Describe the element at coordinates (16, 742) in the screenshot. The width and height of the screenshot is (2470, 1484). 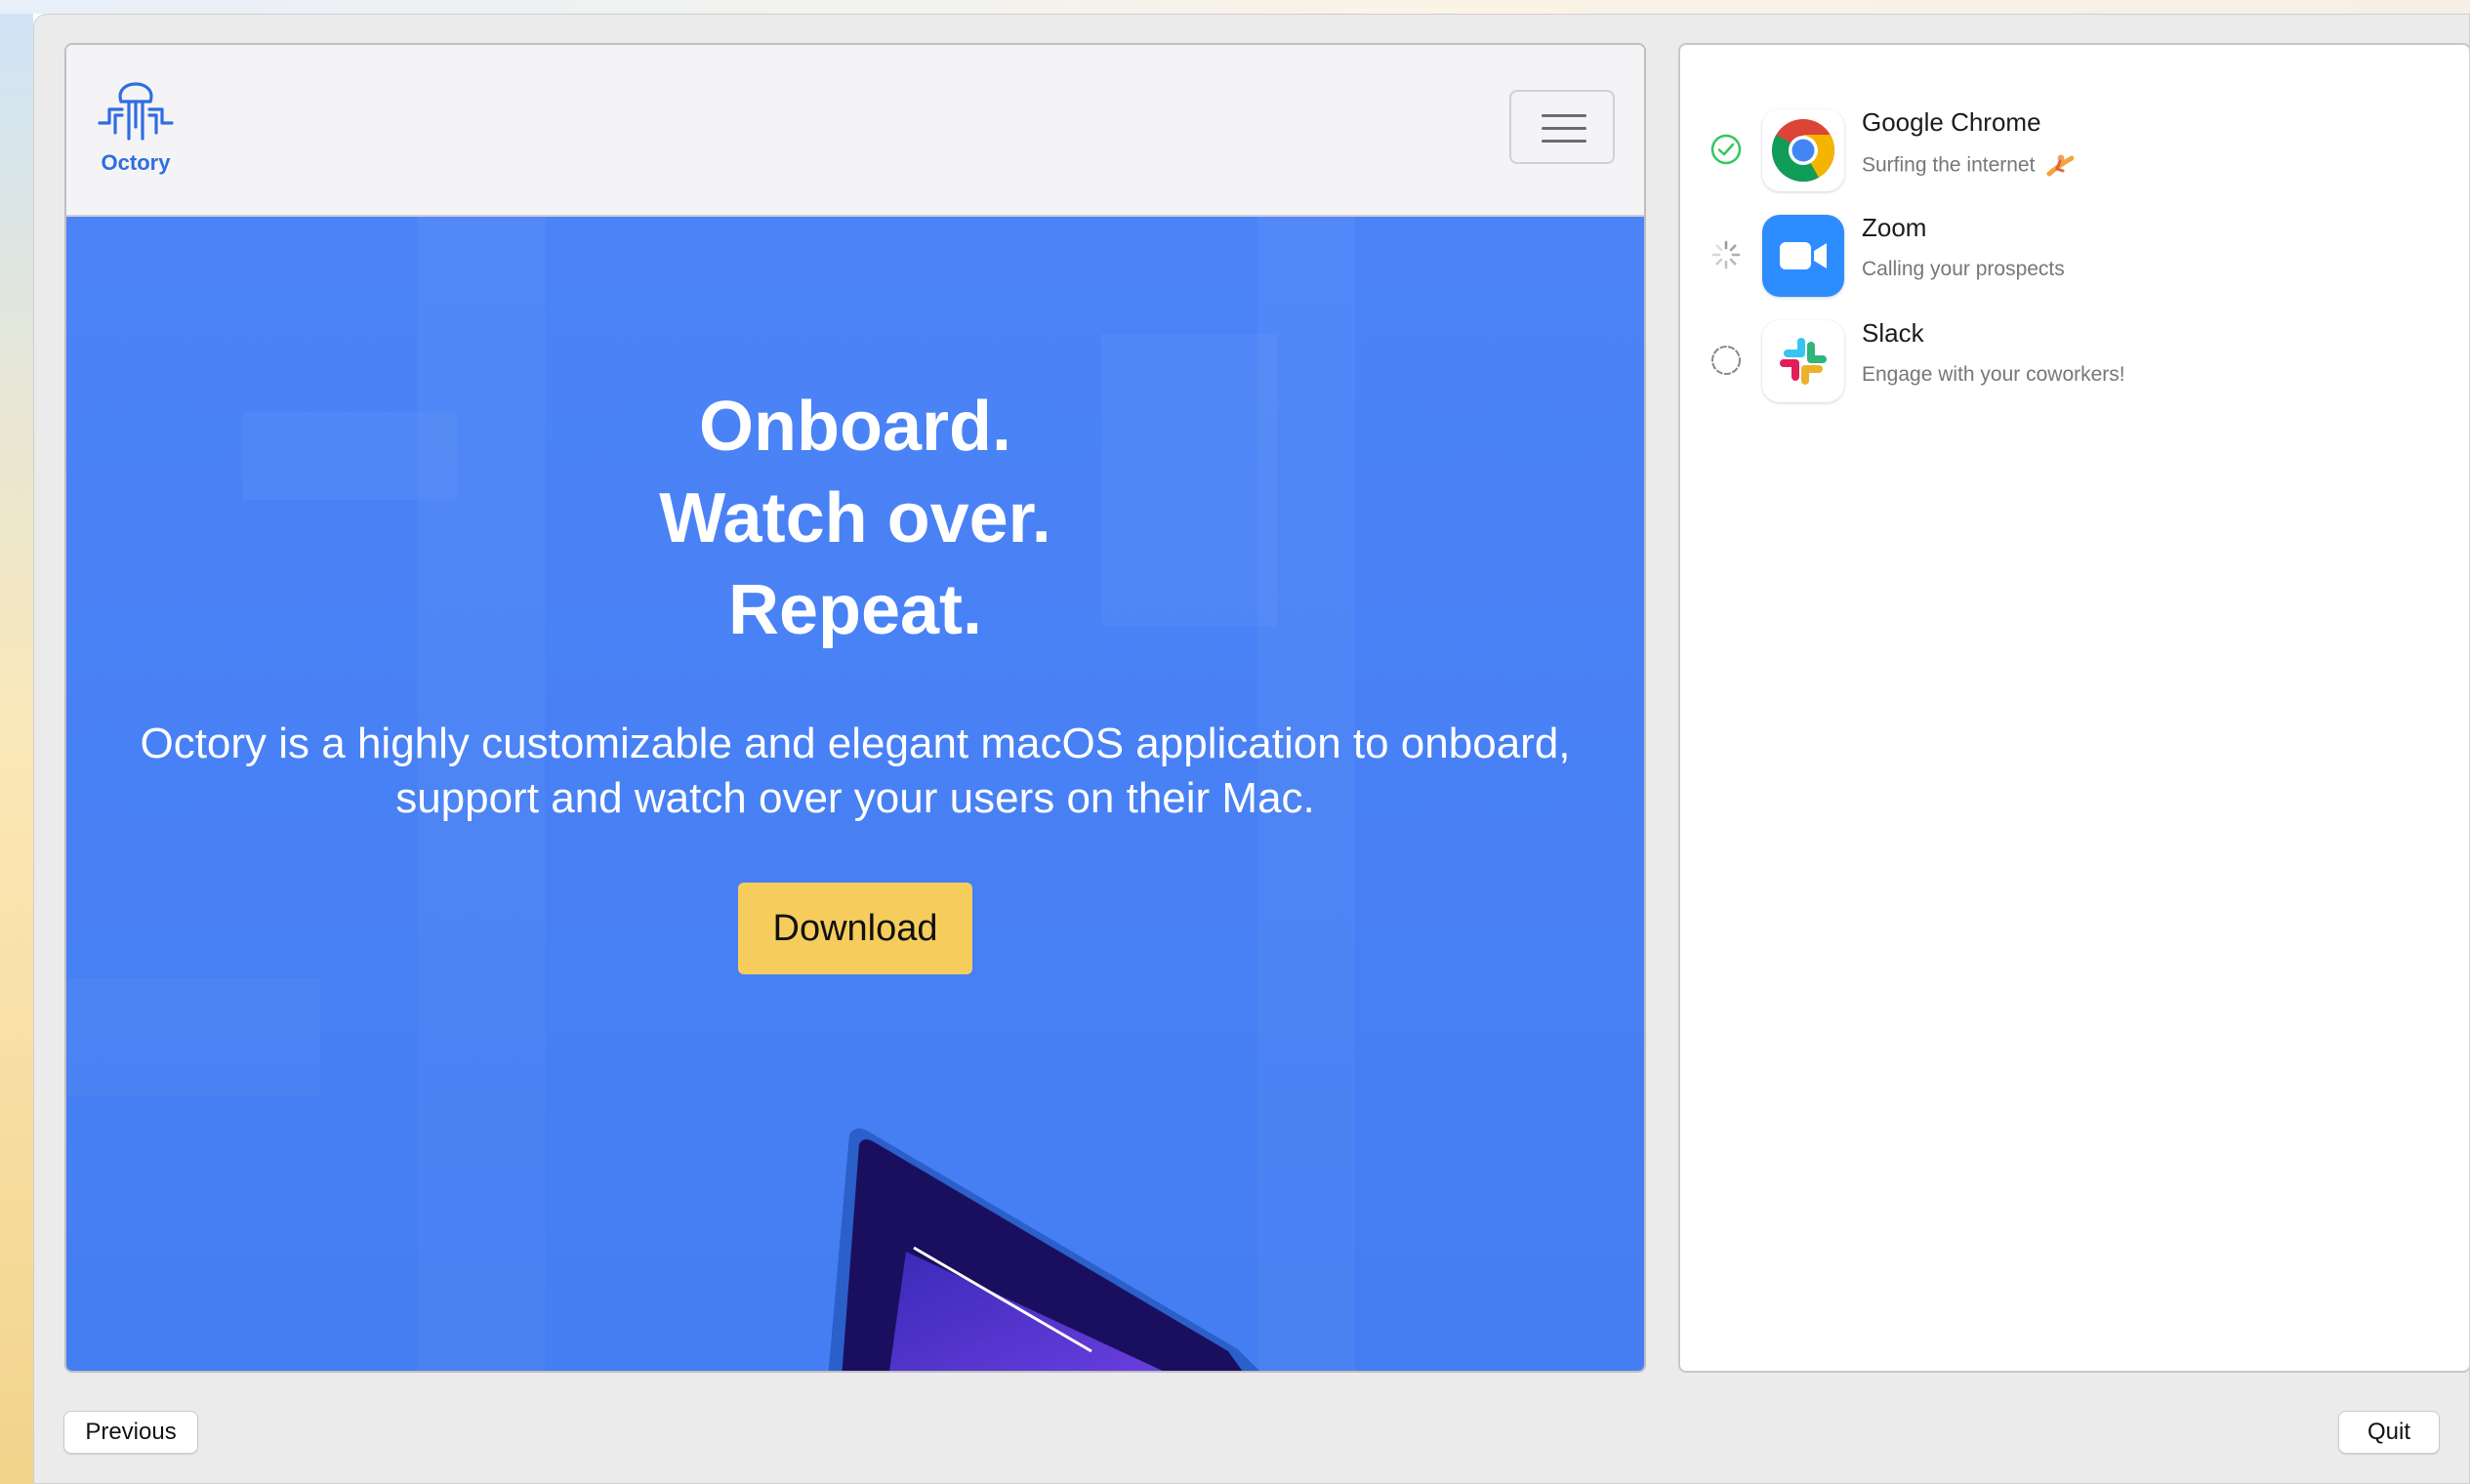
I see `desktop-edge-left` at that location.